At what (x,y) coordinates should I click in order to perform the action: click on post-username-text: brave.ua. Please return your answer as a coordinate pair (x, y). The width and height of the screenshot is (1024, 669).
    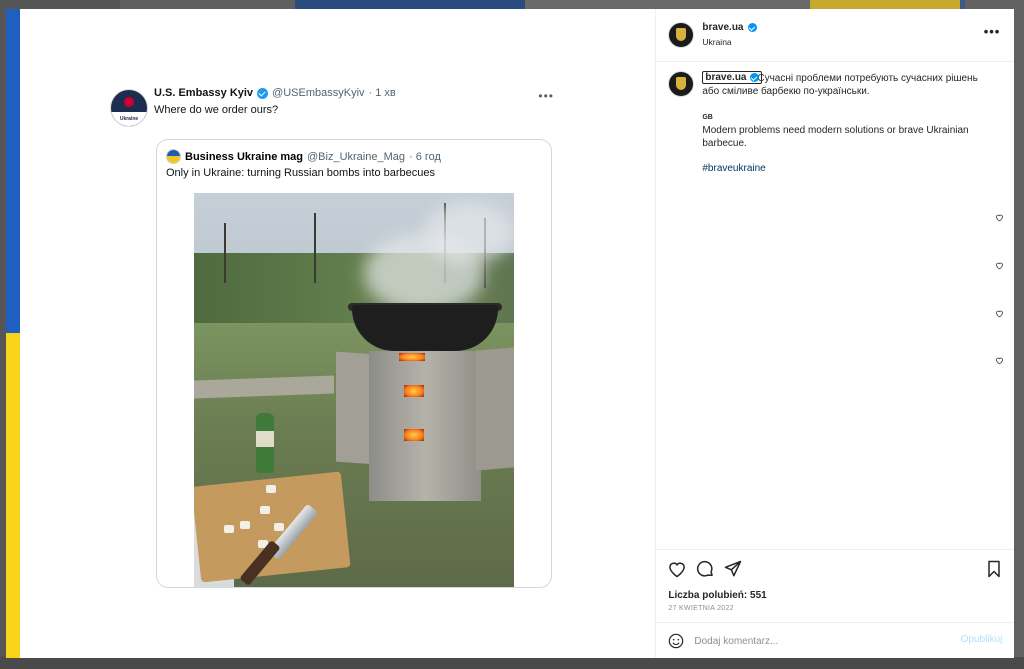
    Looking at the image, I should click on (722, 27).